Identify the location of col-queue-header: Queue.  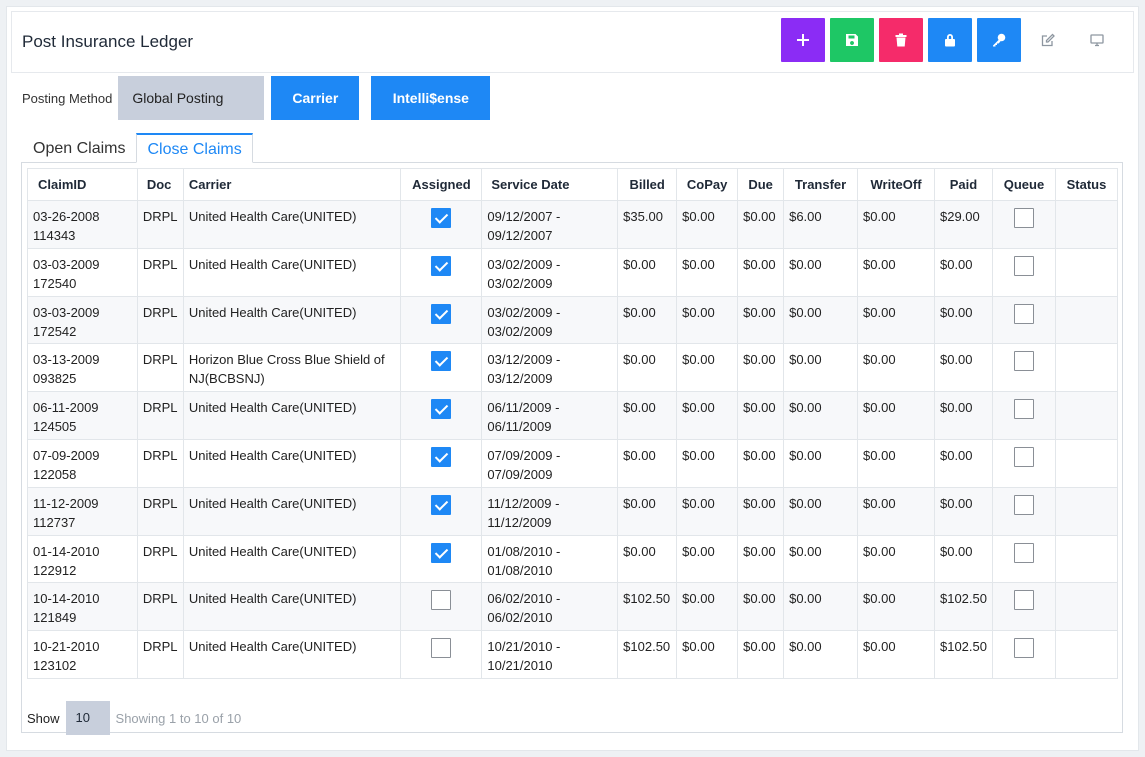
(1023, 184).